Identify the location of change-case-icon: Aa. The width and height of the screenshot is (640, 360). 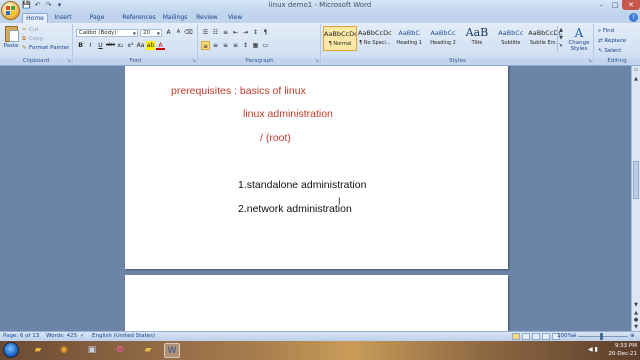
(140, 45).